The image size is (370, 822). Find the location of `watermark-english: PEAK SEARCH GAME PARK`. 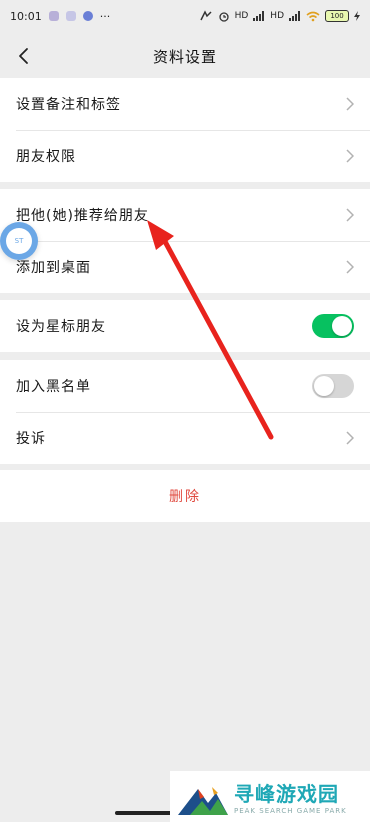

watermark-english: PEAK SEARCH GAME PARK is located at coordinates (290, 811).